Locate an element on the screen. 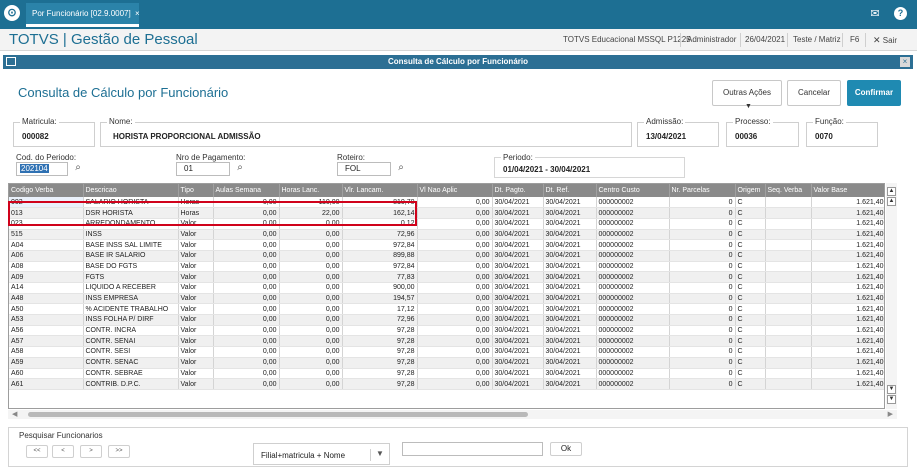  column-header: Dt. Pagto. is located at coordinates (518, 190).